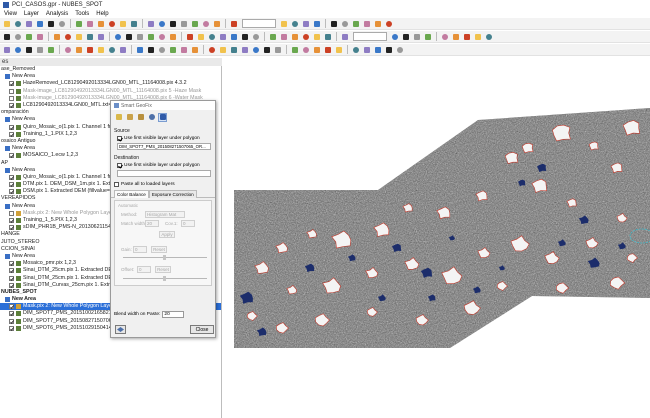 The height and width of the screenshot is (418, 650). I want to click on destination-check-box, so click(119, 165).